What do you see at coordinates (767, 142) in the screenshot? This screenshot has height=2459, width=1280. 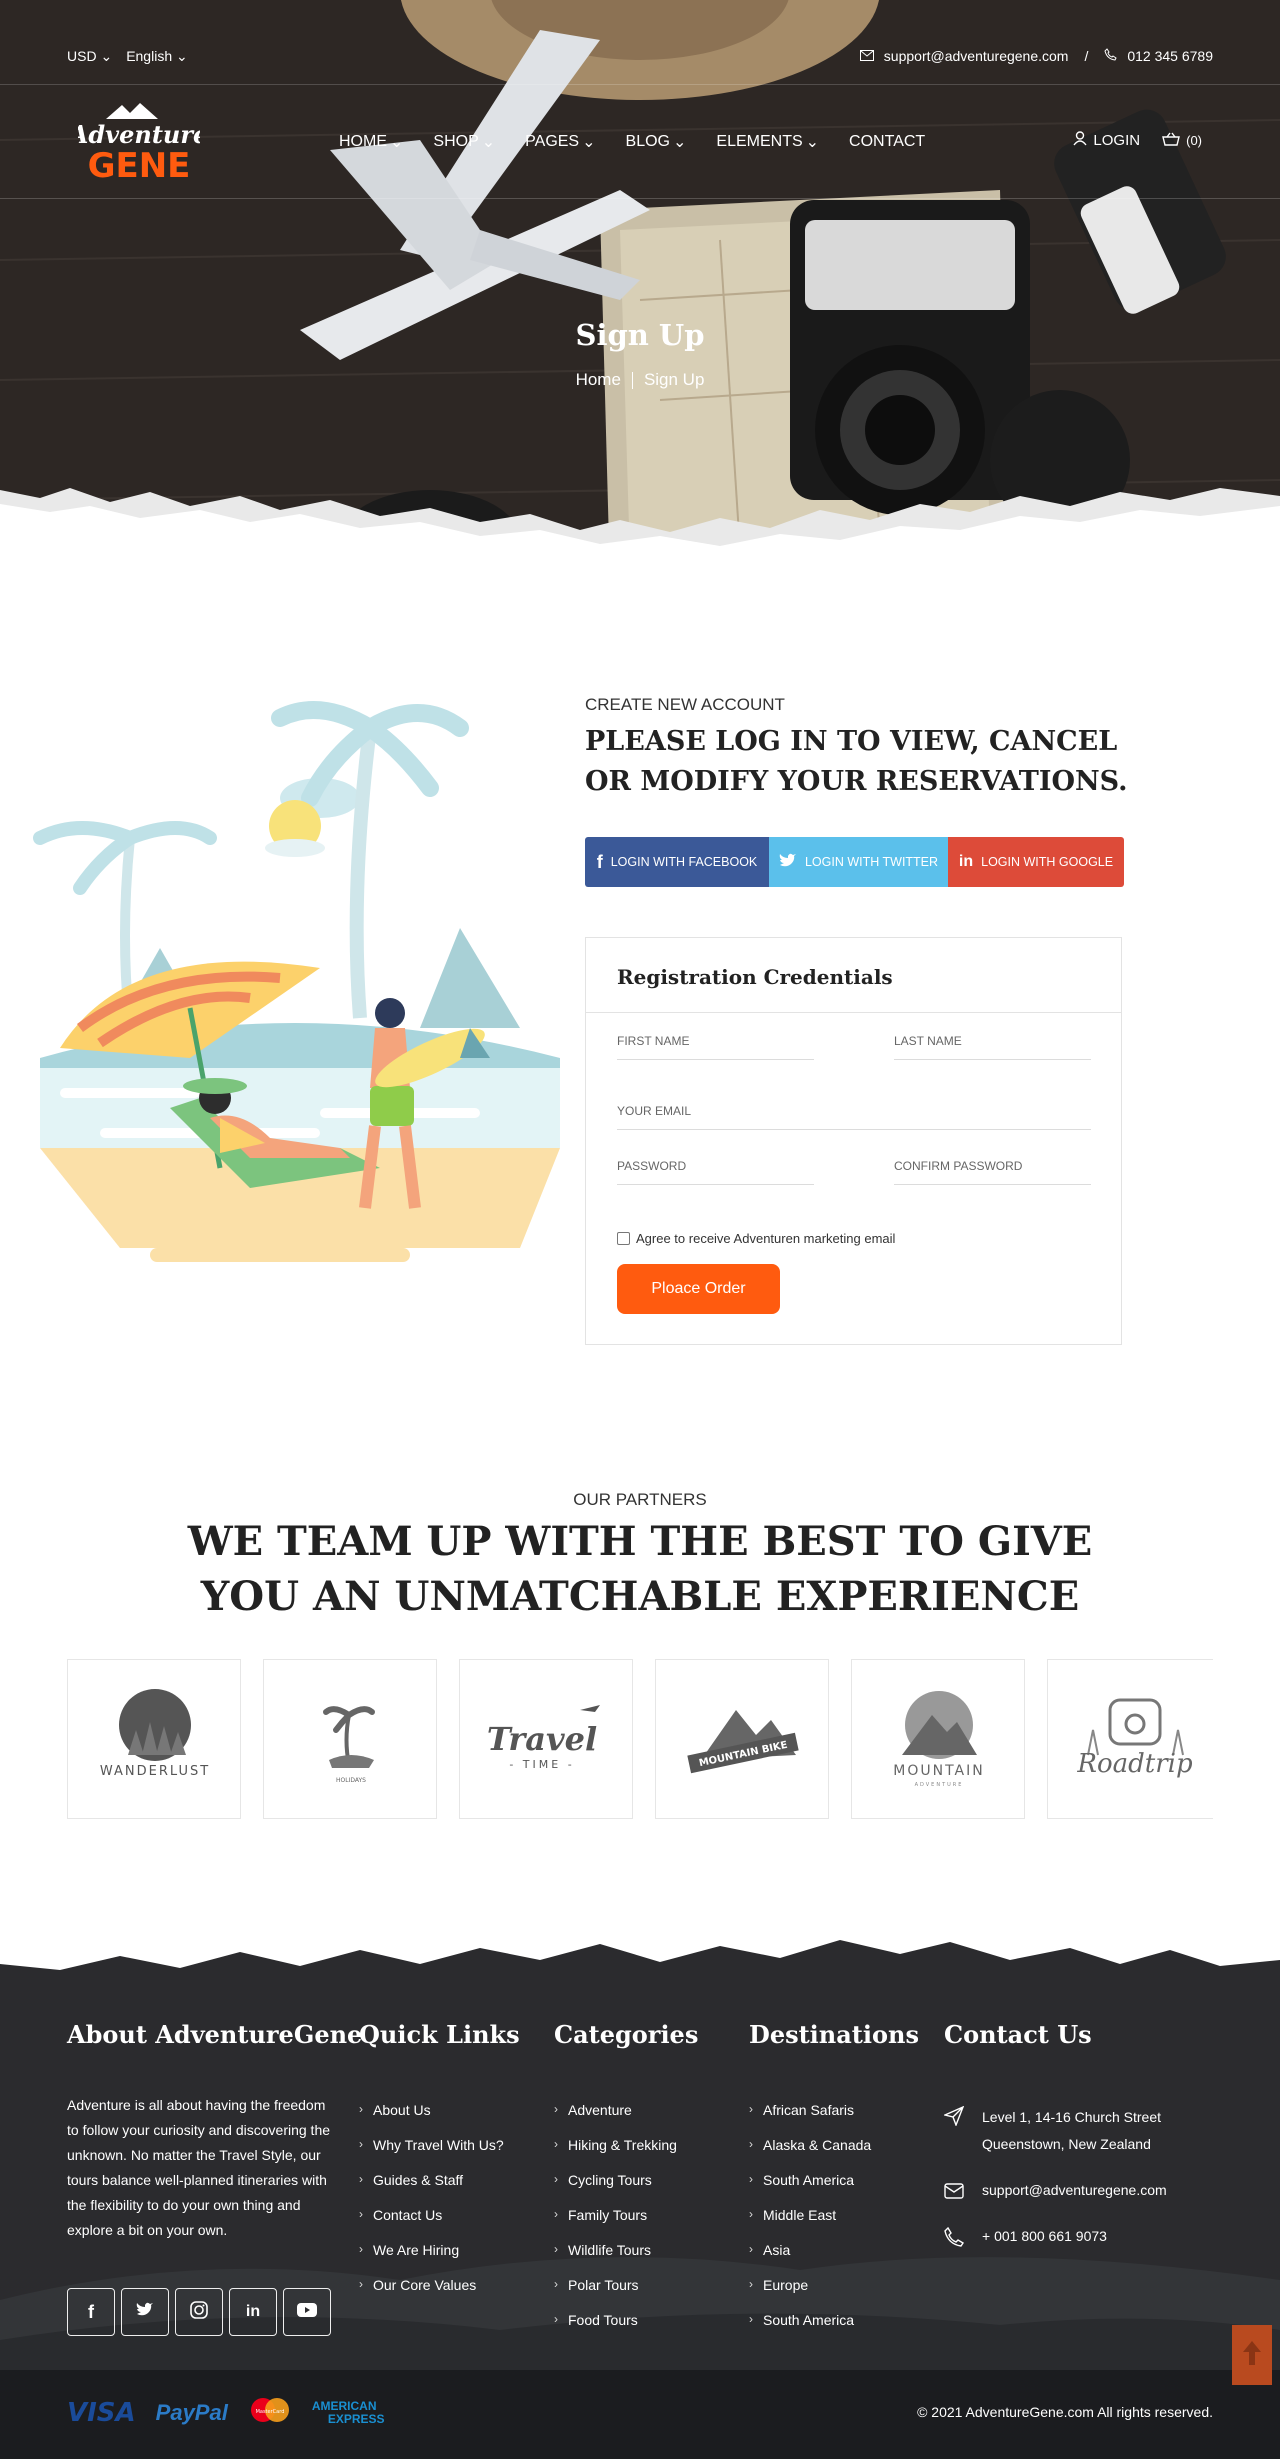 I see `nav-elements: ELEMENTS ⌄` at bounding box center [767, 142].